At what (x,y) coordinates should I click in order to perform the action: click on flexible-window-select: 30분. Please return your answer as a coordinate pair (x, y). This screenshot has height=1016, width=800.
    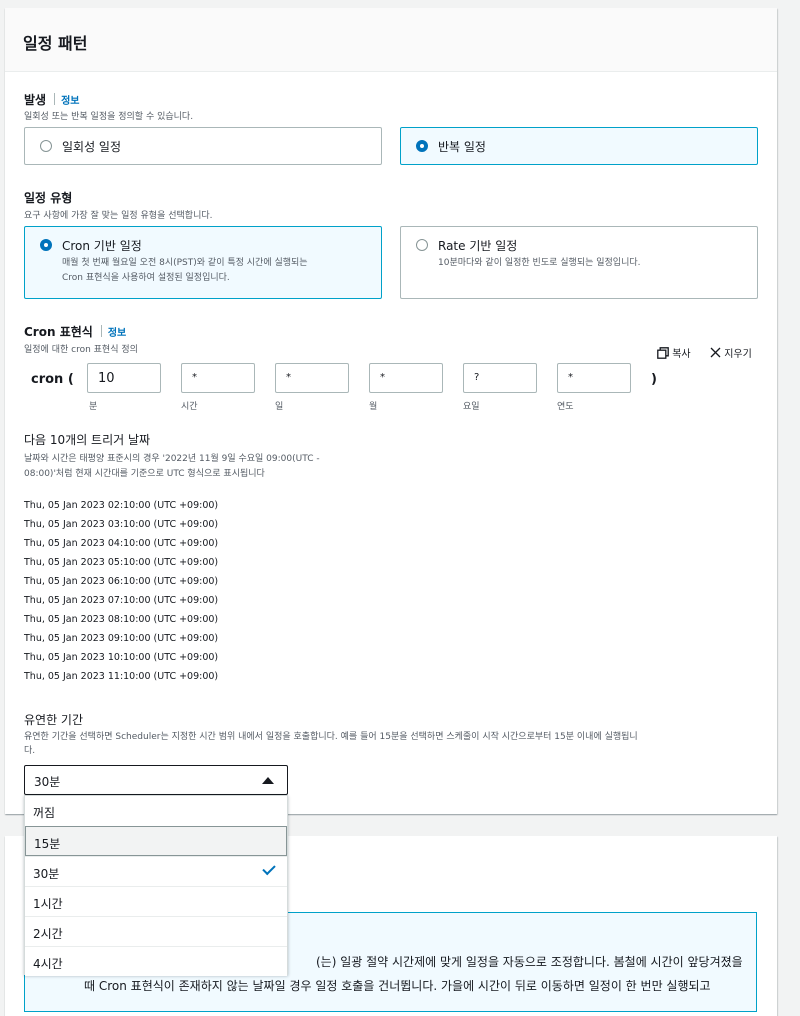
    Looking at the image, I should click on (156, 780).